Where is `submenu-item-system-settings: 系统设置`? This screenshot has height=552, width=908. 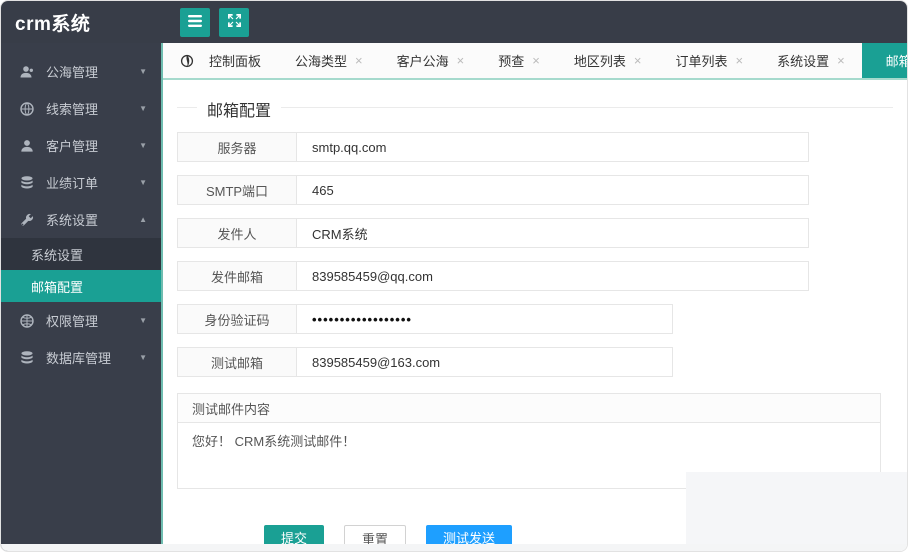
submenu-item-system-settings: 系统设置 is located at coordinates (81, 254).